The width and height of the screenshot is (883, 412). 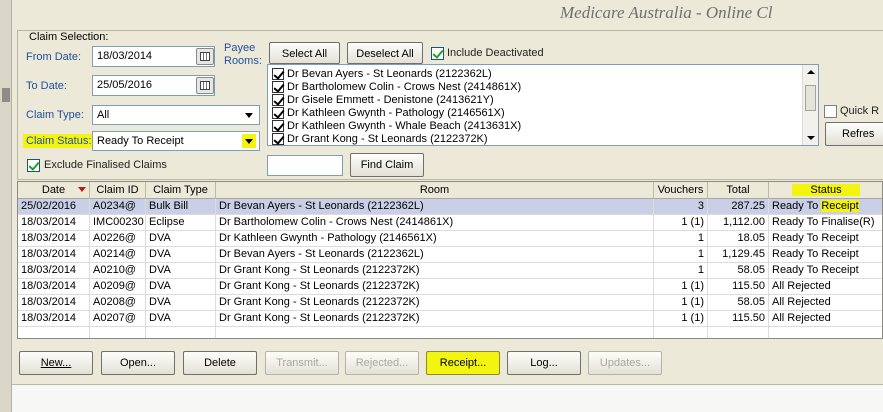 What do you see at coordinates (118, 255) in the screenshot?
I see `cell-claim-id: A0214@` at bounding box center [118, 255].